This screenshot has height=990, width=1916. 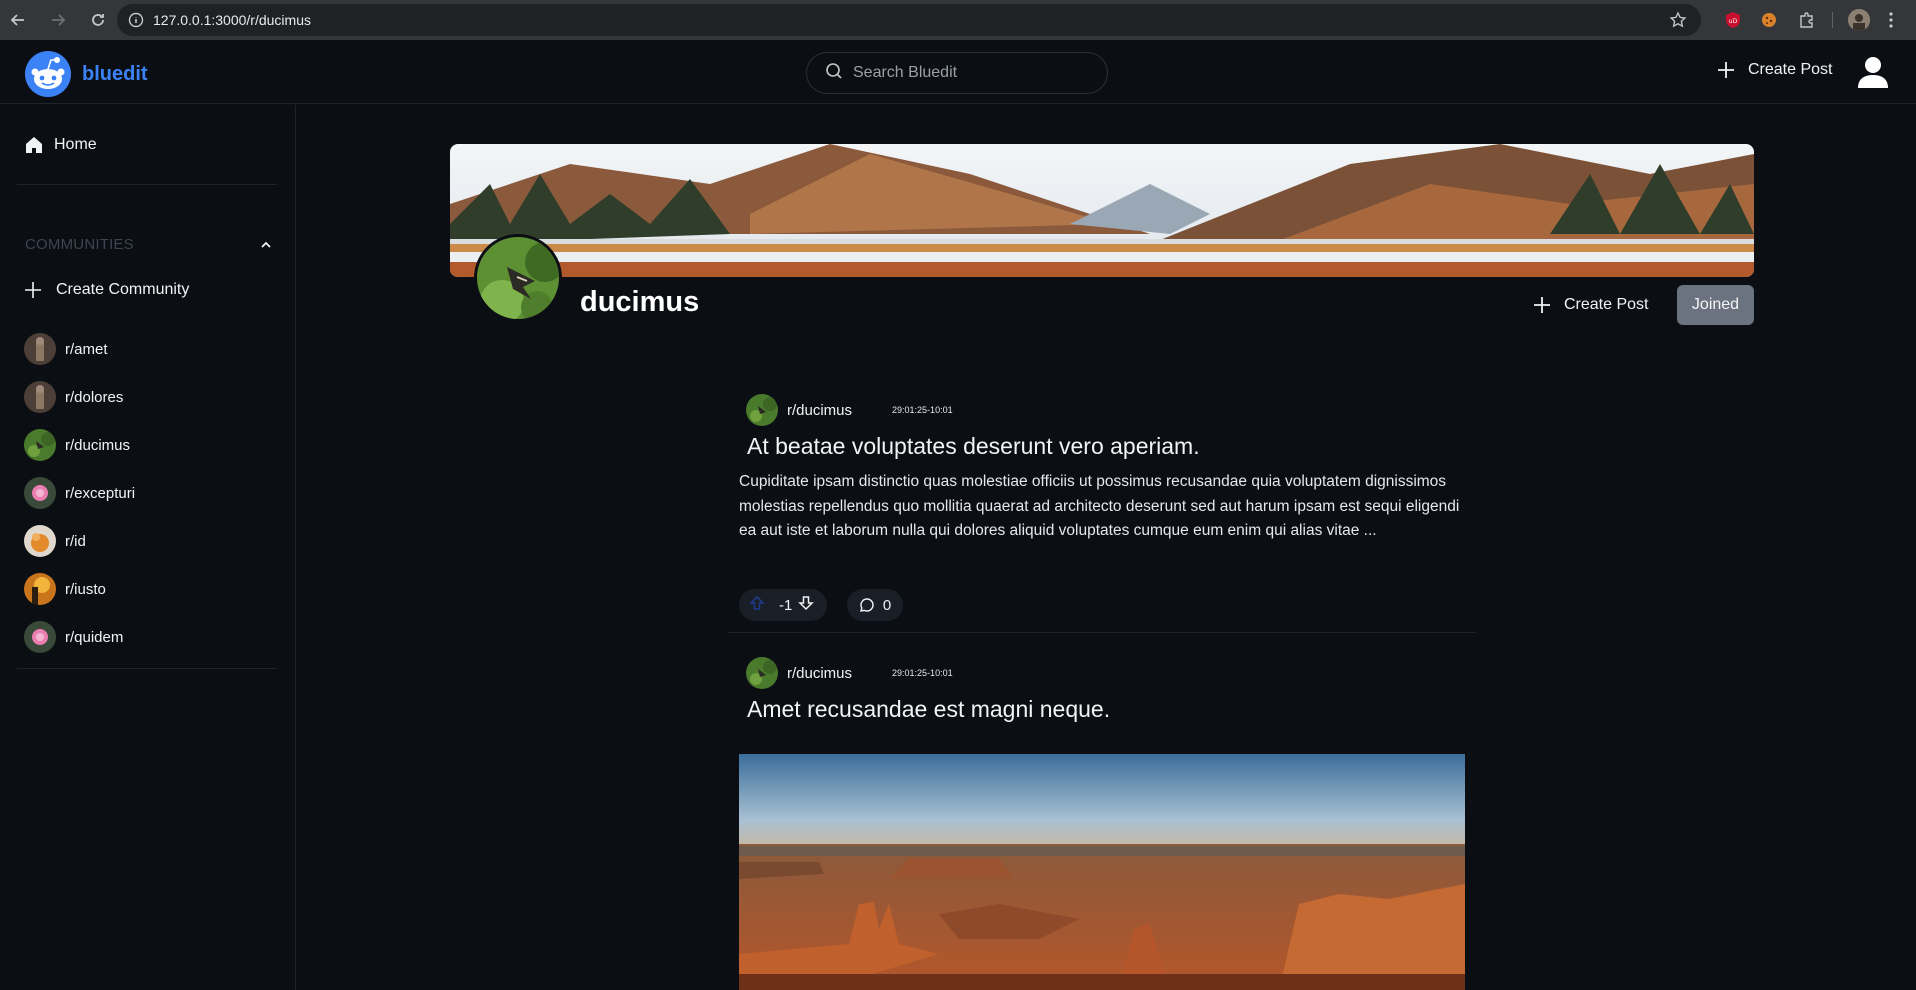 I want to click on toolbar-separator, so click(x=1832, y=20).